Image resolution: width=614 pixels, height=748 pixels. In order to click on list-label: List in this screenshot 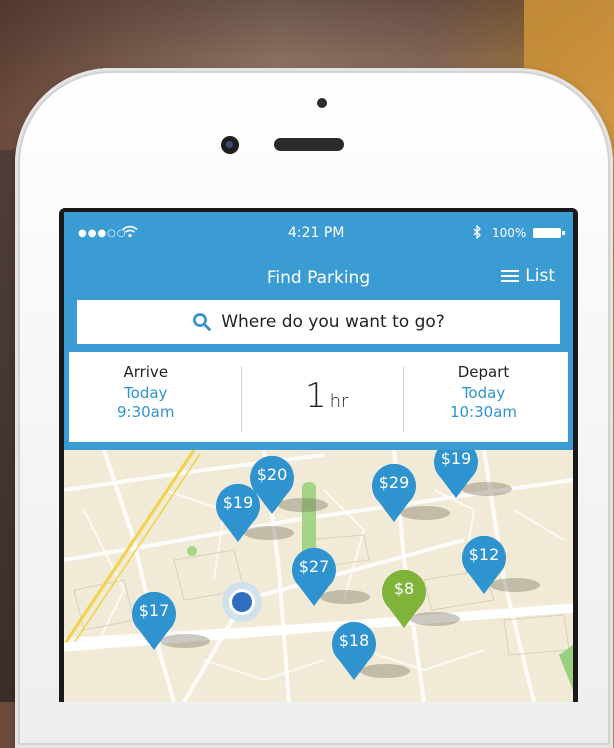, I will do `click(540, 276)`.